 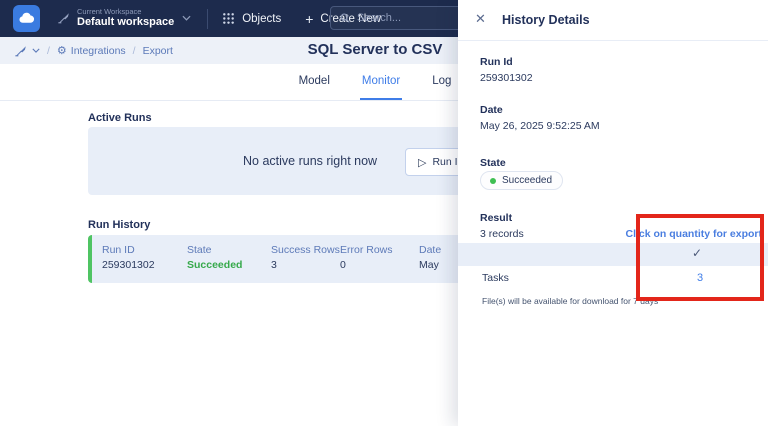 I want to click on state-field-label: State, so click(x=493, y=163).